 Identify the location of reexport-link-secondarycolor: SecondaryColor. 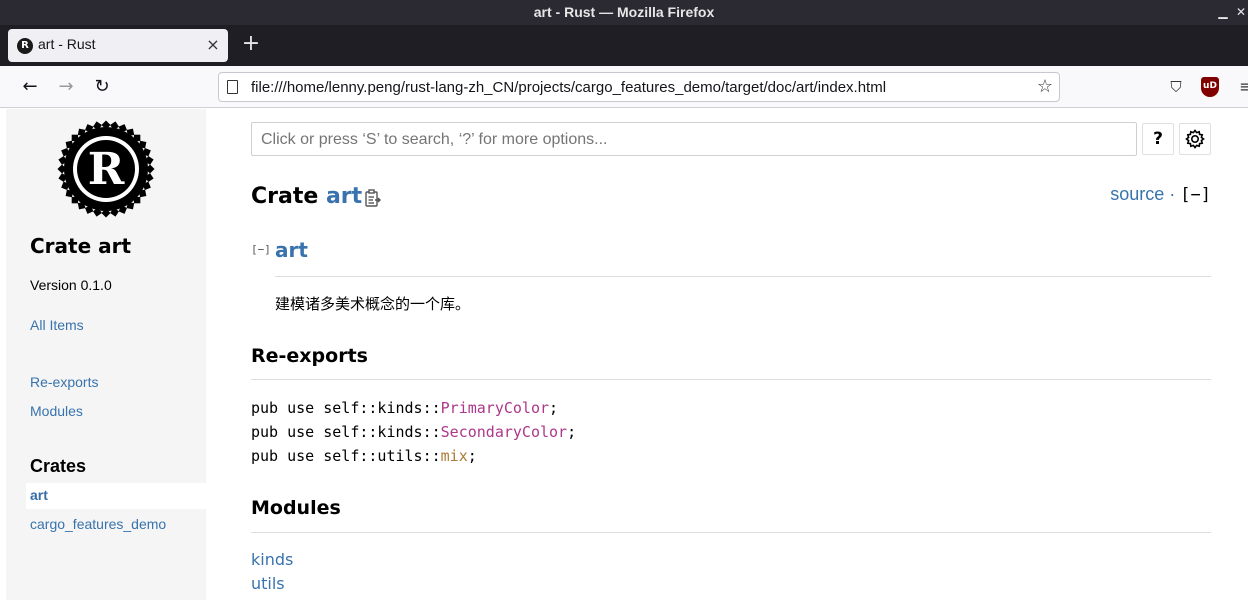
(504, 432).